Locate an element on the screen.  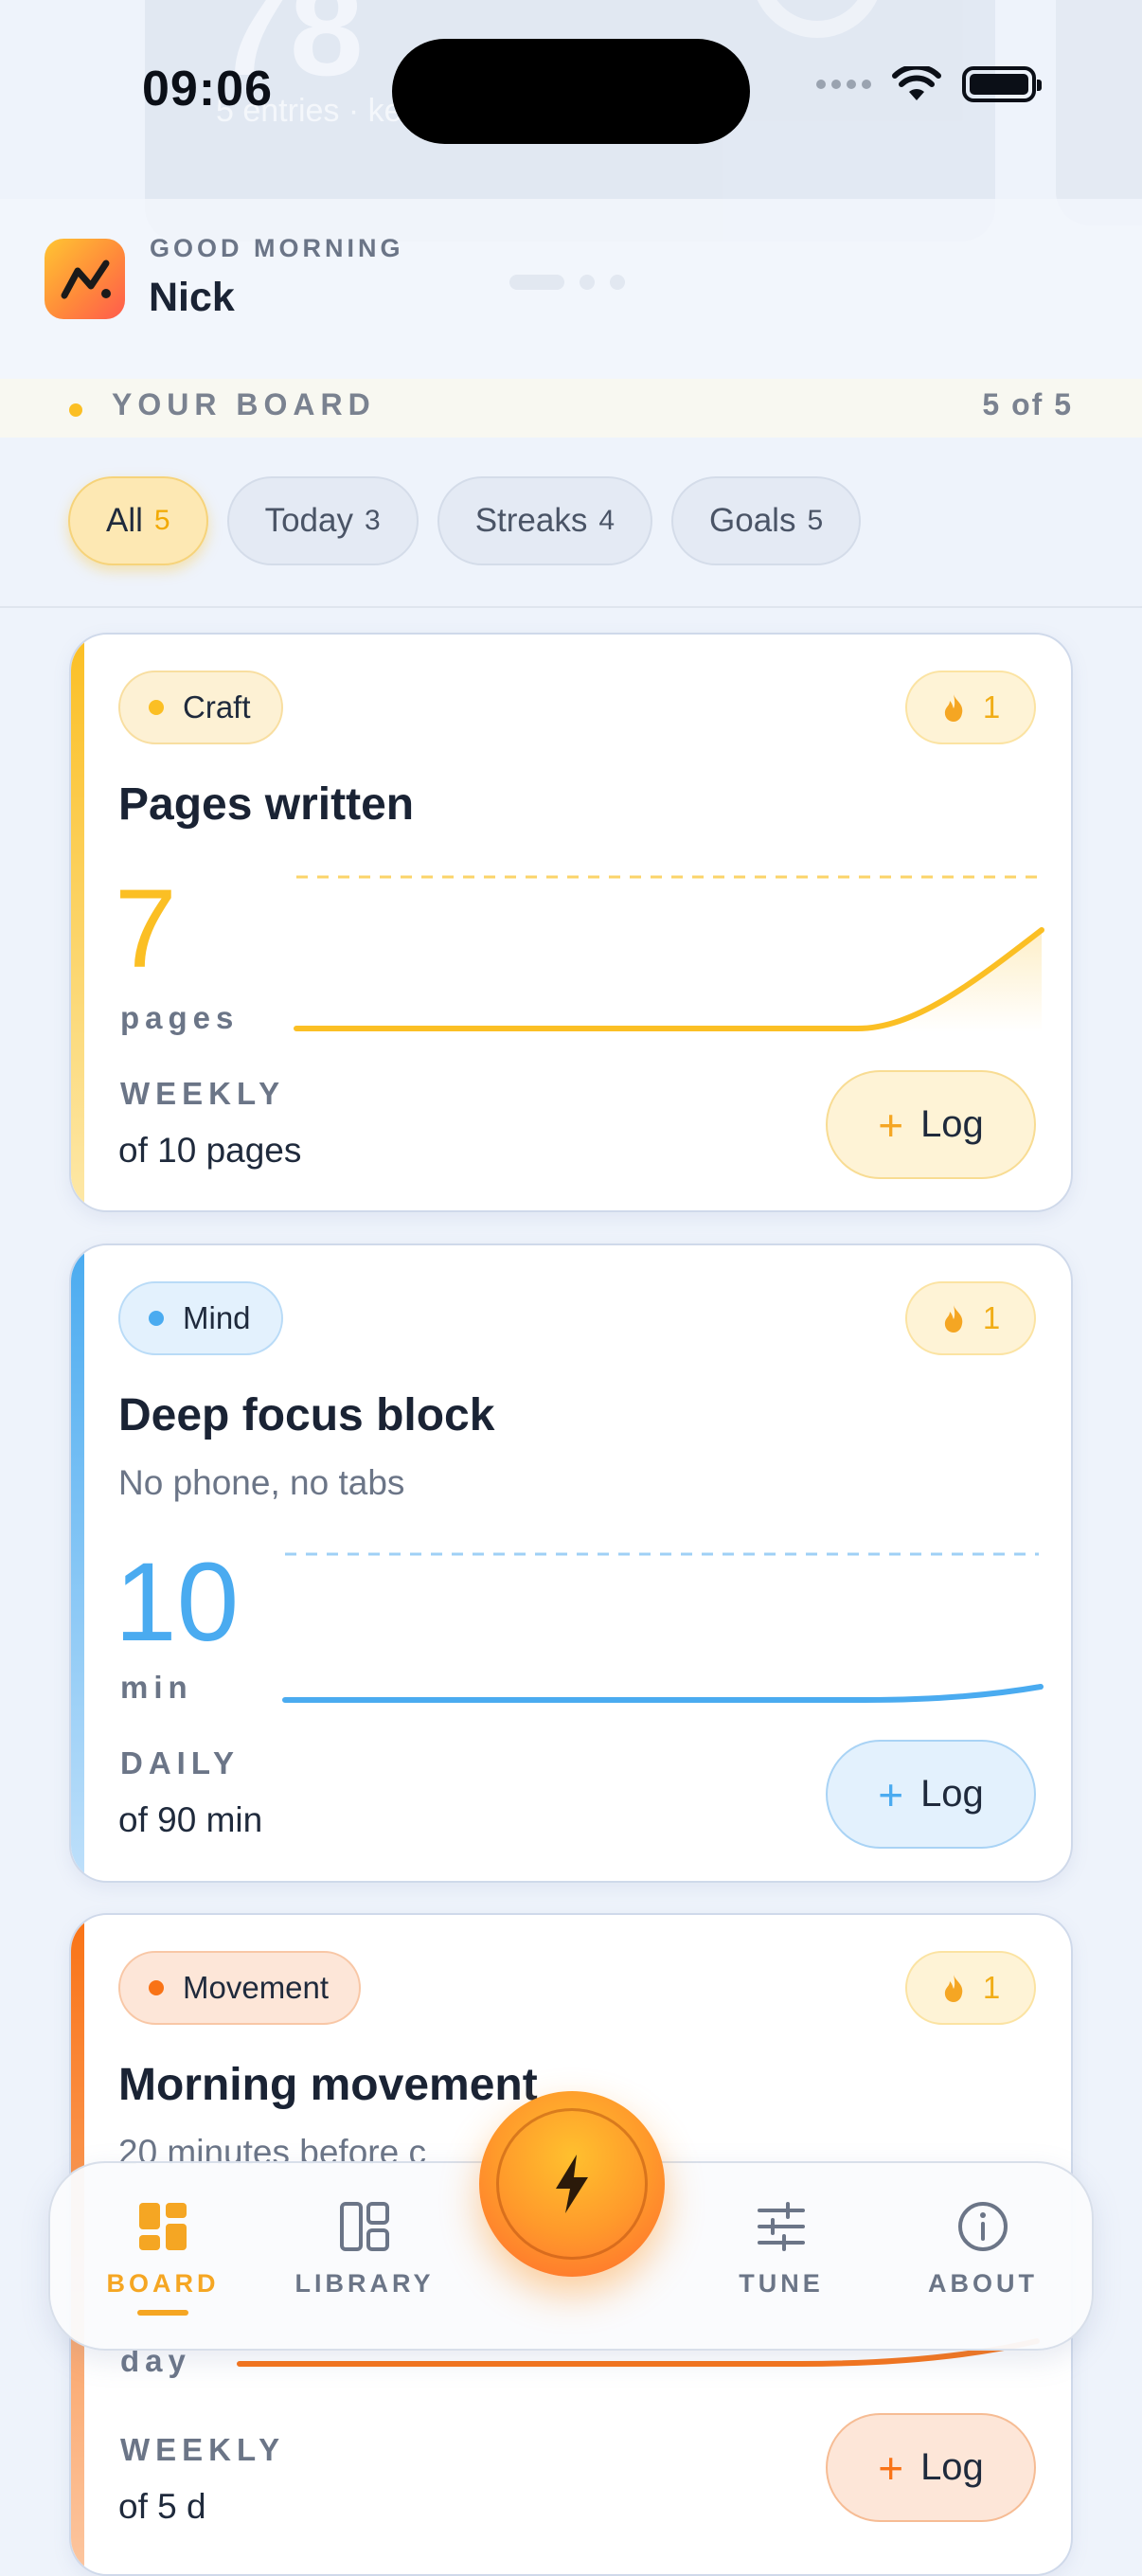
status-time: 09:06 is located at coordinates (207, 89).